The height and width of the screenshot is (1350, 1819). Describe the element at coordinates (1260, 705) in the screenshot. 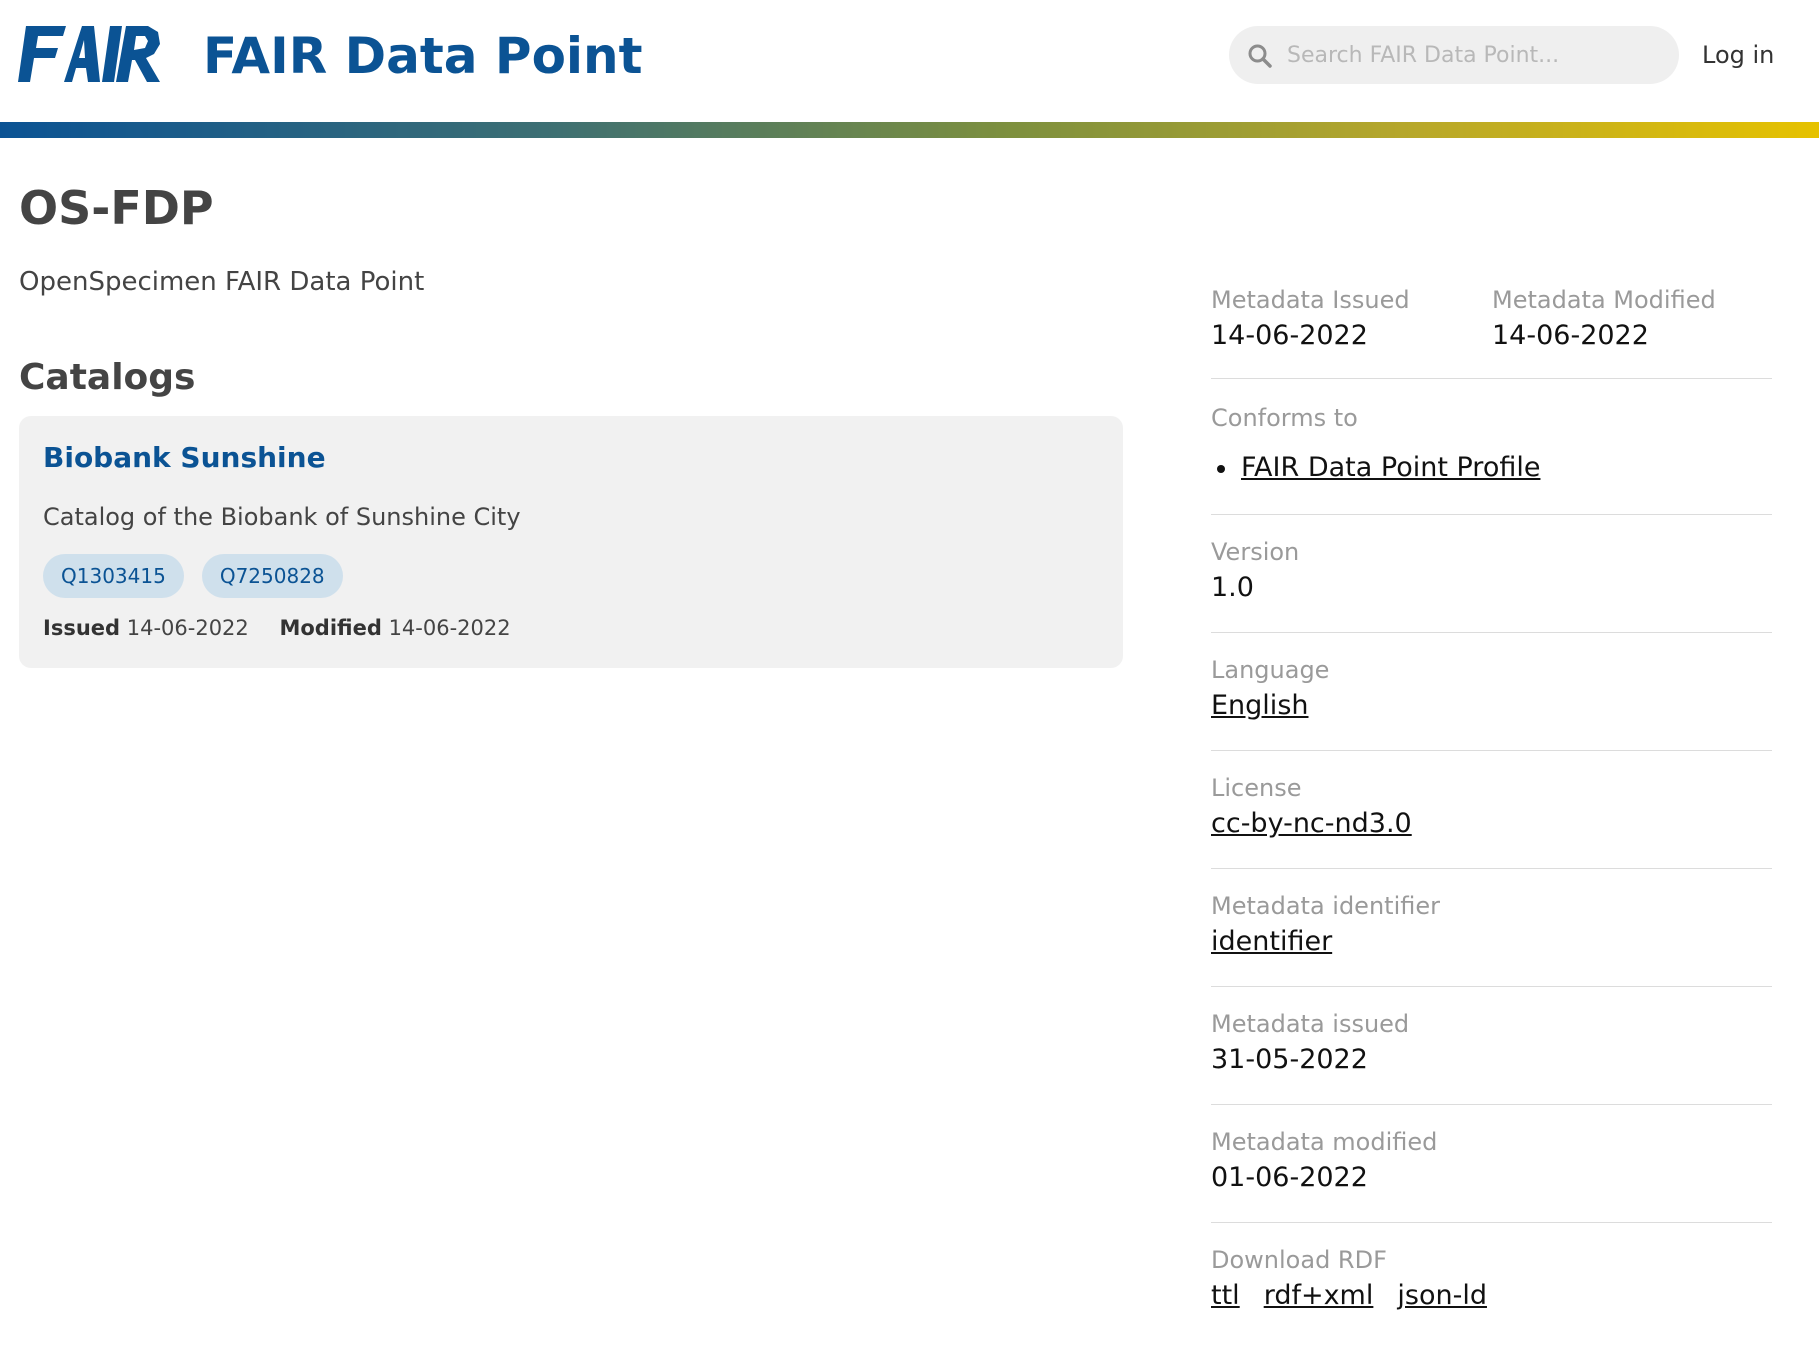

I see `language-link: English` at that location.